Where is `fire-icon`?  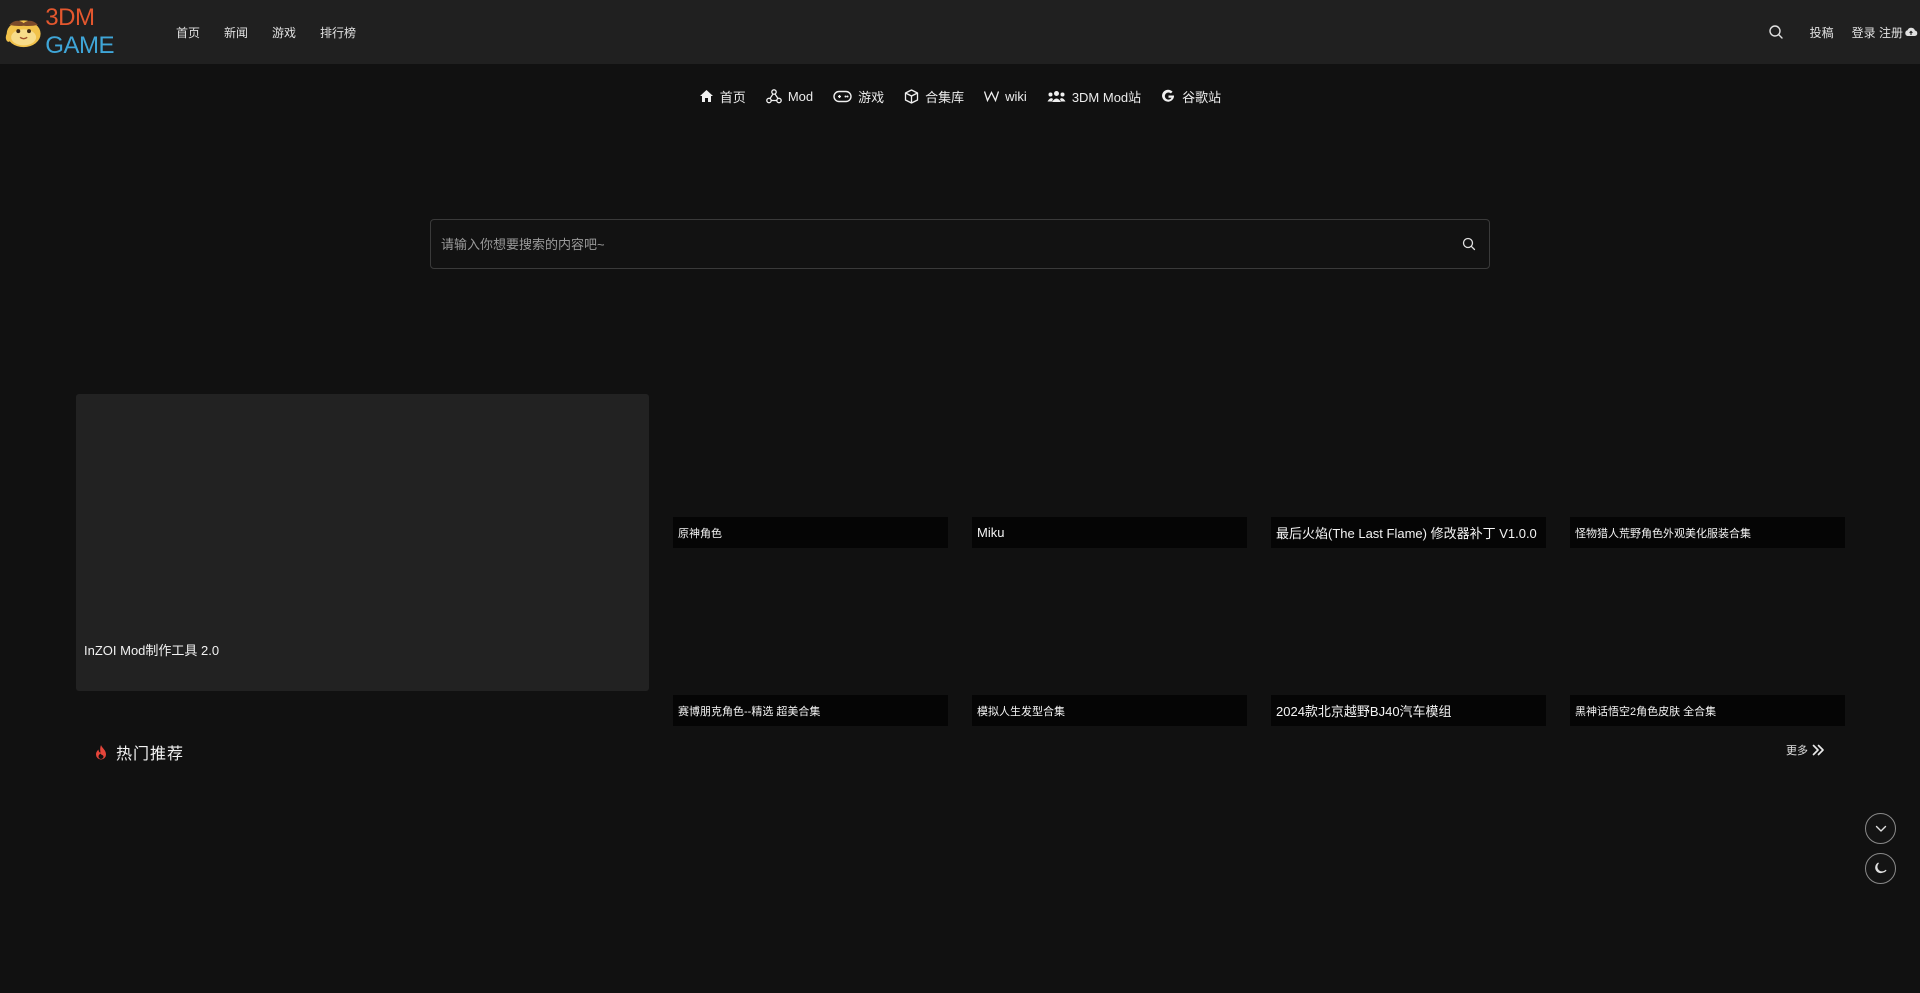
fire-icon is located at coordinates (101, 752).